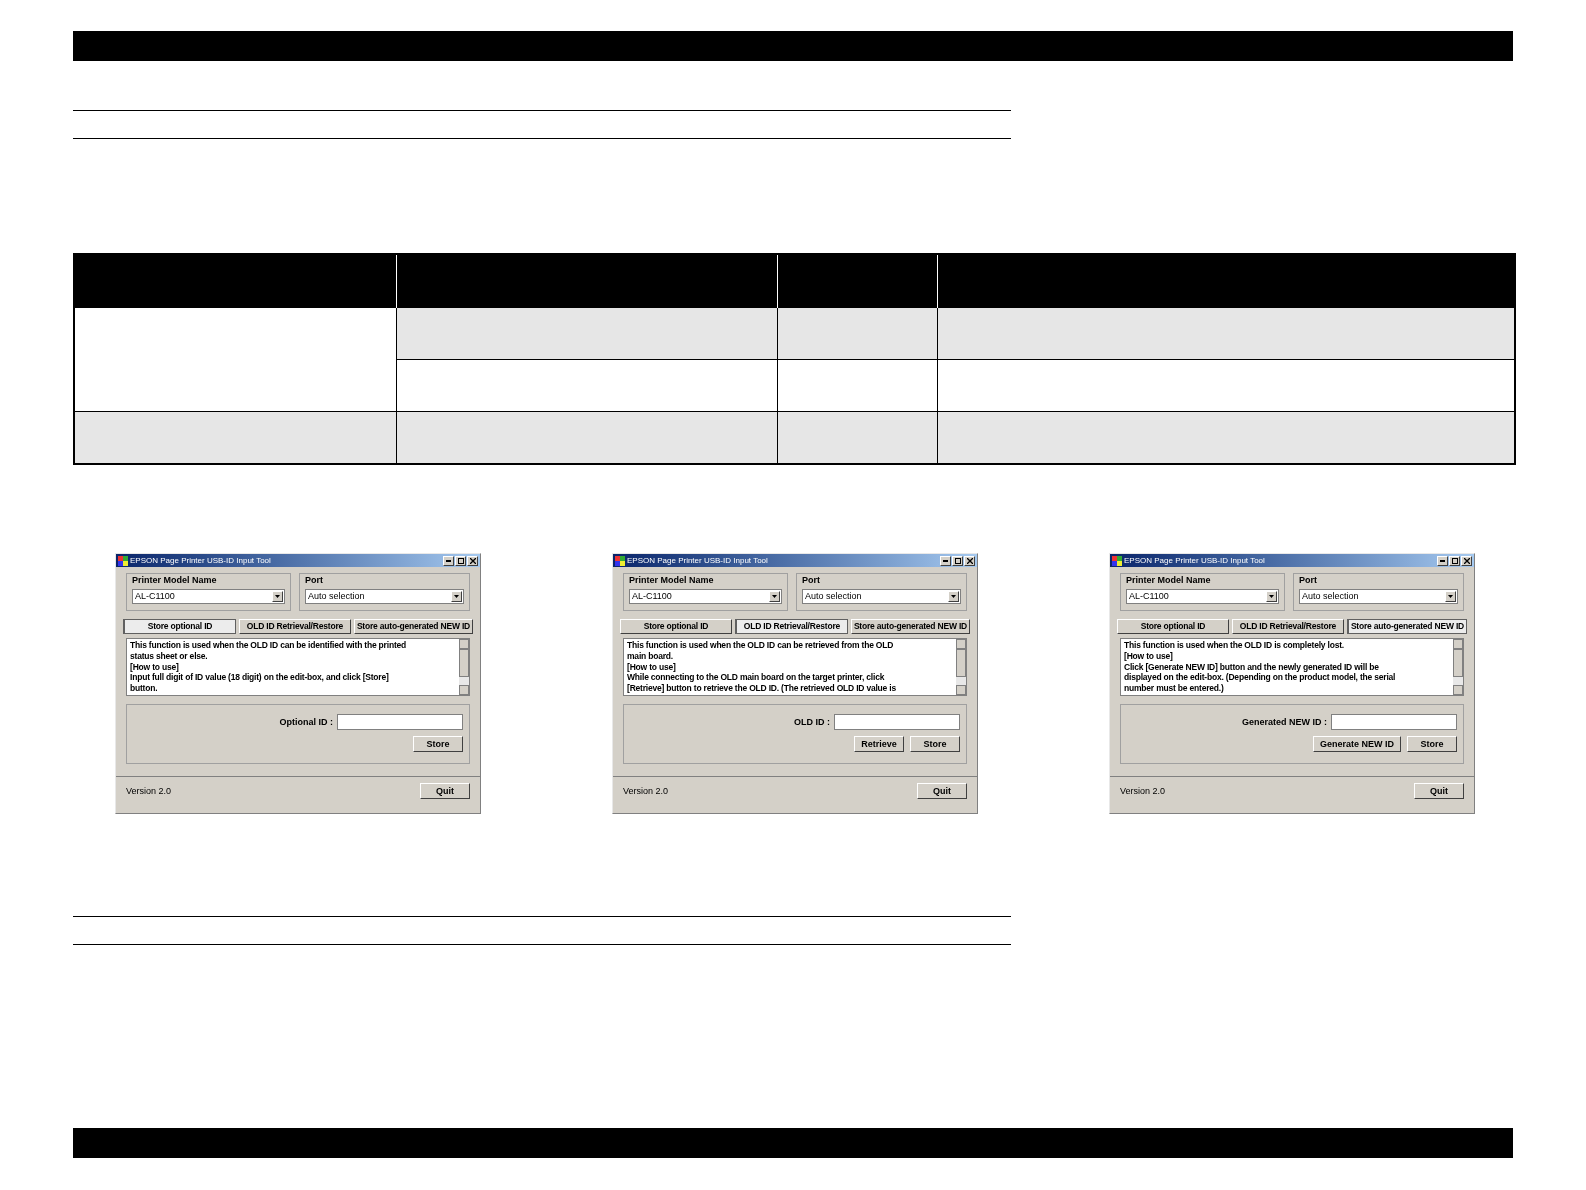  Describe the element at coordinates (761, 667) in the screenshot. I see `description-text: This function is used when the OLD ID can be retrieved from the OLD main board. [How to use] While connecting to the OLD main board on the target printer, click [Retrieve] button to retrieve the OLD ID. (The retrieved OLD ID value is` at that location.